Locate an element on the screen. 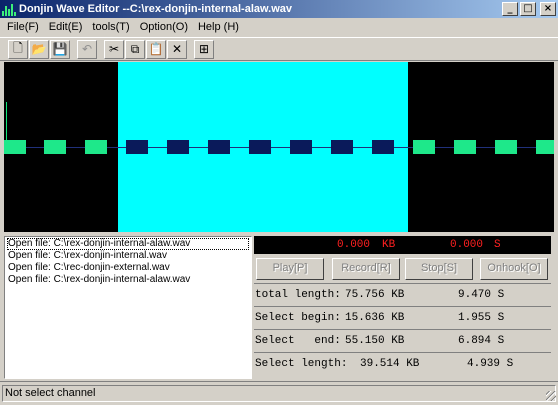  channel-select-icon: ⊞ is located at coordinates (204, 49).